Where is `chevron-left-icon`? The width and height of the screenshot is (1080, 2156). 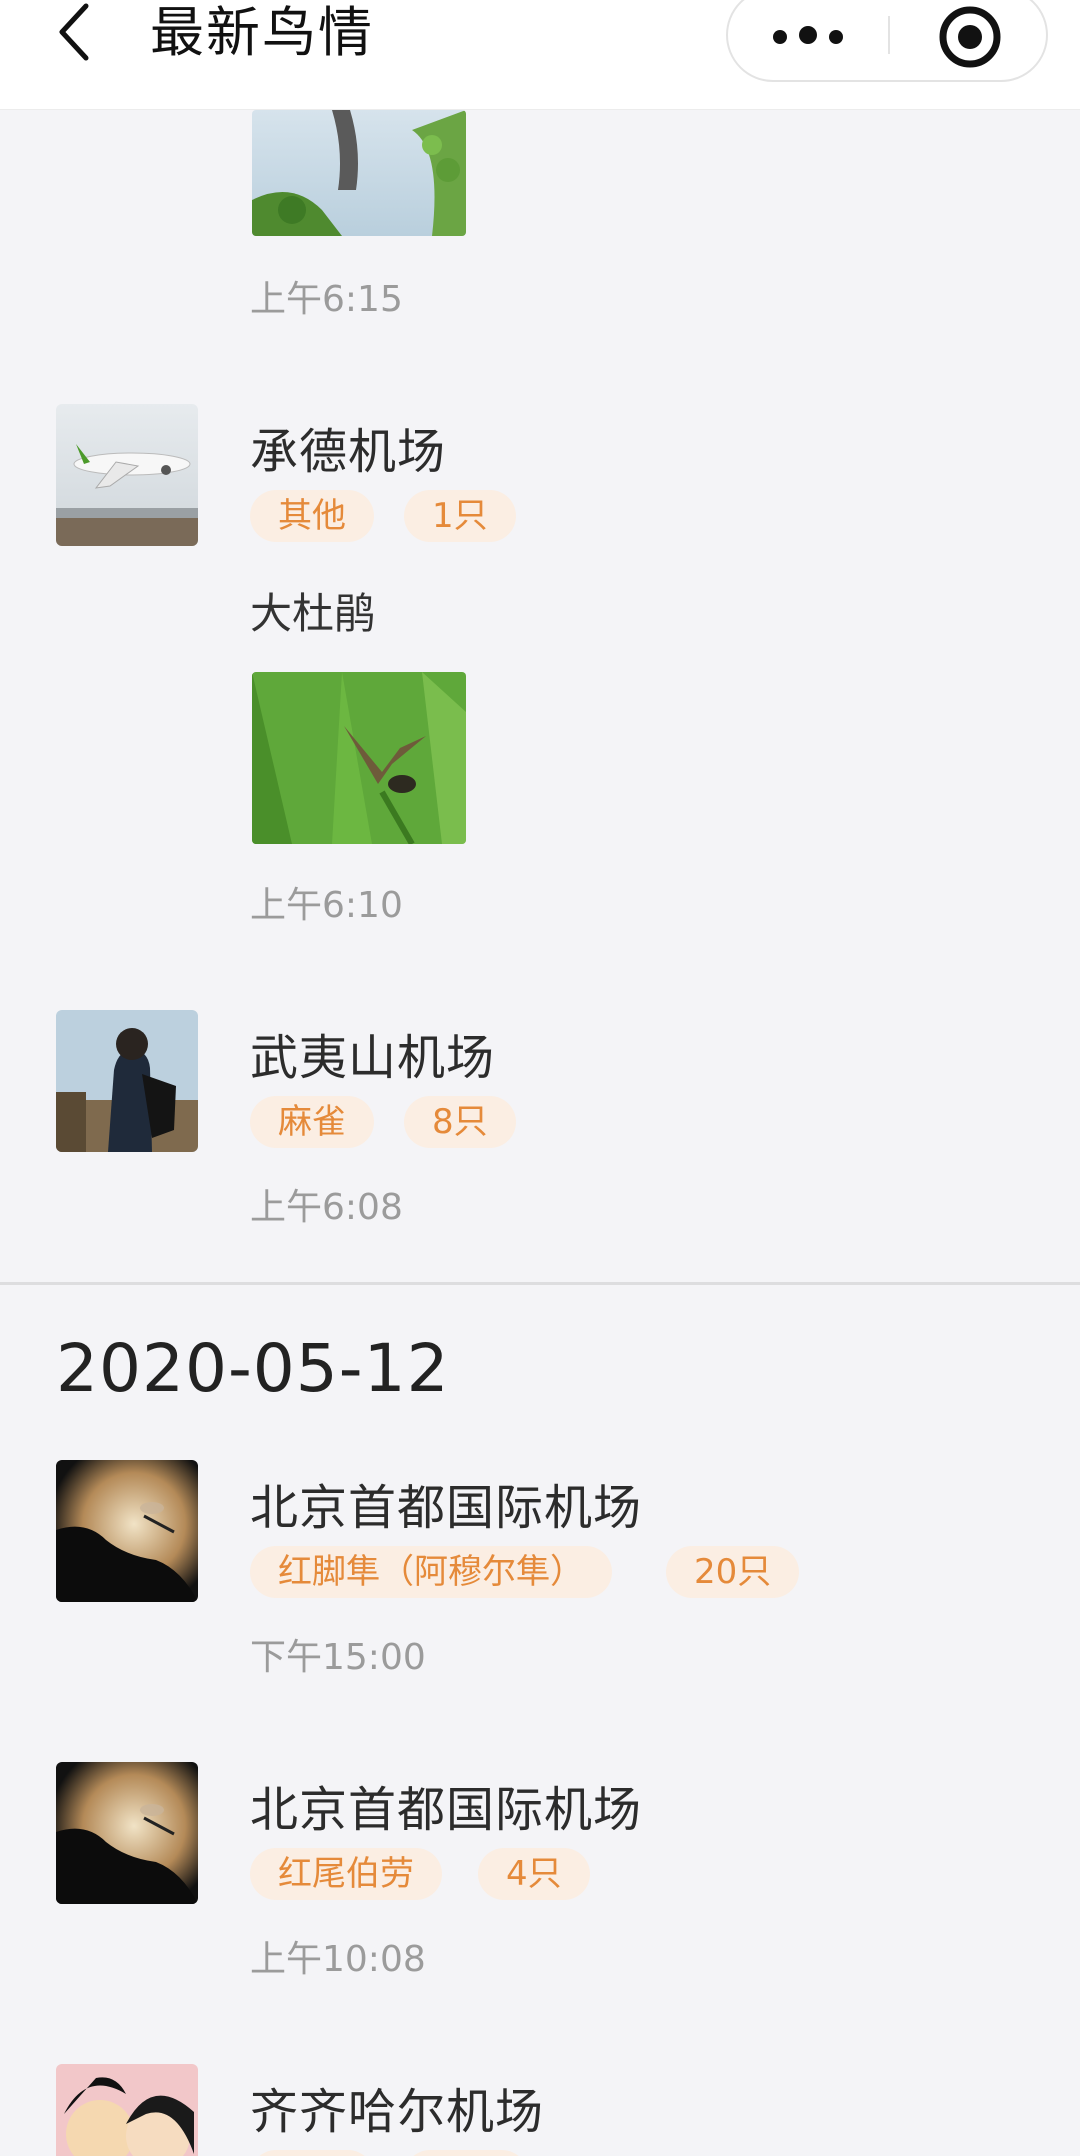
chevron-left-icon is located at coordinates (74, 32).